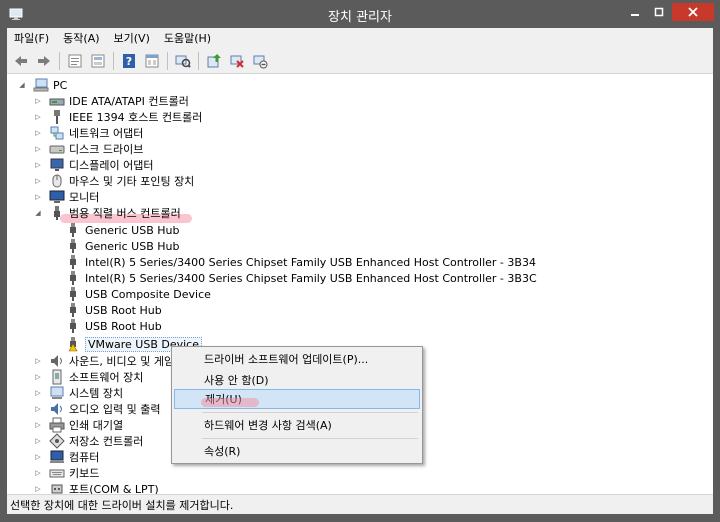 The height and width of the screenshot is (522, 720). Describe the element at coordinates (96, 425) in the screenshot. I see `tree-item-label: 인쇄 대기열` at that location.